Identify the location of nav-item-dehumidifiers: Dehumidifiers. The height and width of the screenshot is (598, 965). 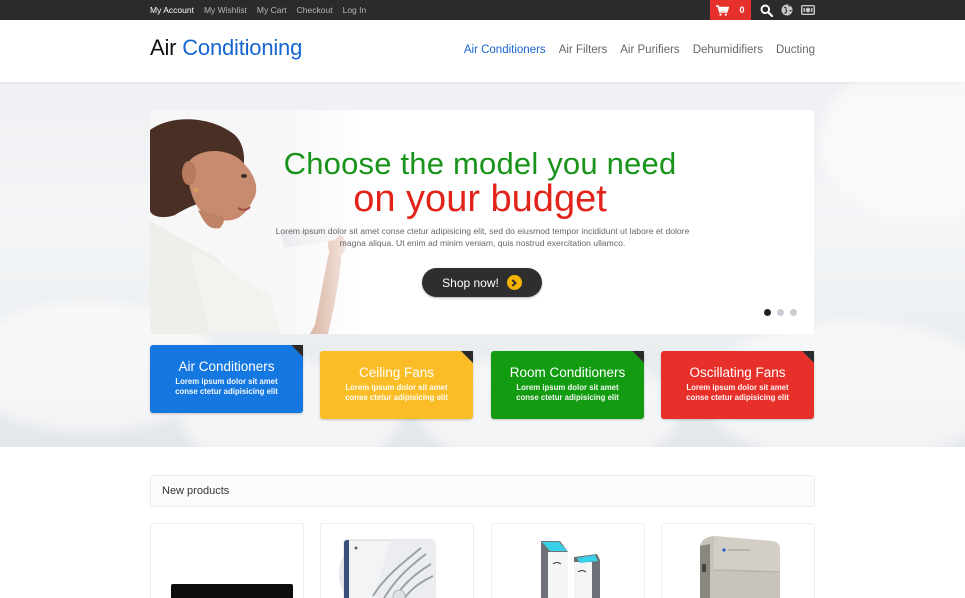
(728, 50).